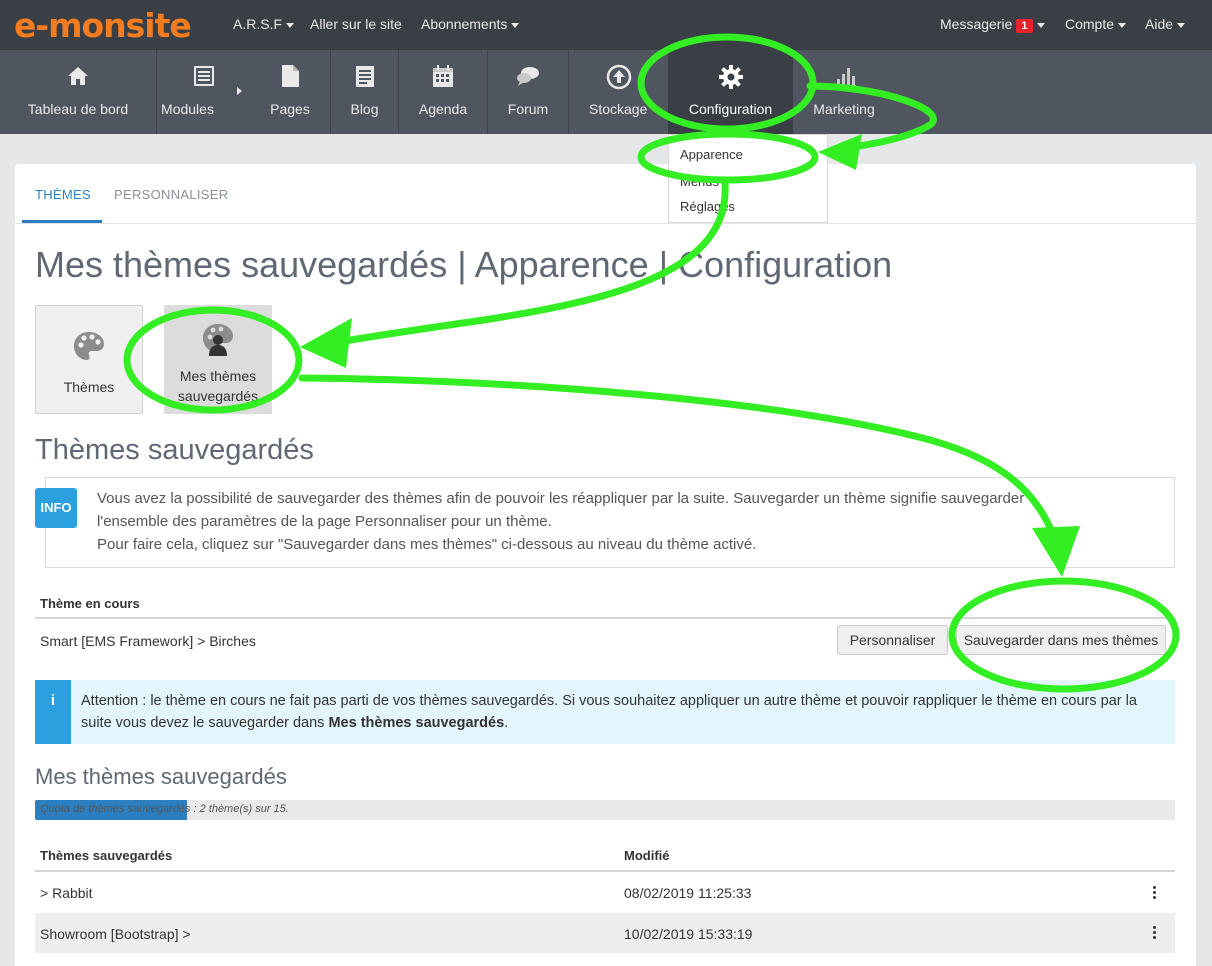 Image resolution: width=1212 pixels, height=966 pixels. What do you see at coordinates (218, 396) in the screenshot?
I see `saved-themes-tile-label-2: sauvegardés` at bounding box center [218, 396].